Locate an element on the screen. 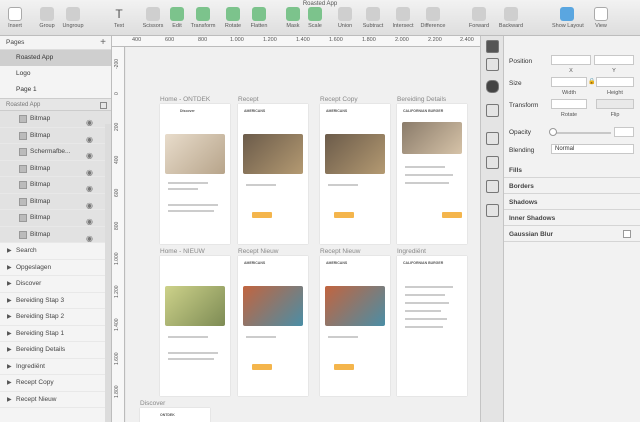 Image resolution: width=640 pixels, height=422 pixels. subtract-button: Subtract is located at coordinates (373, 18).